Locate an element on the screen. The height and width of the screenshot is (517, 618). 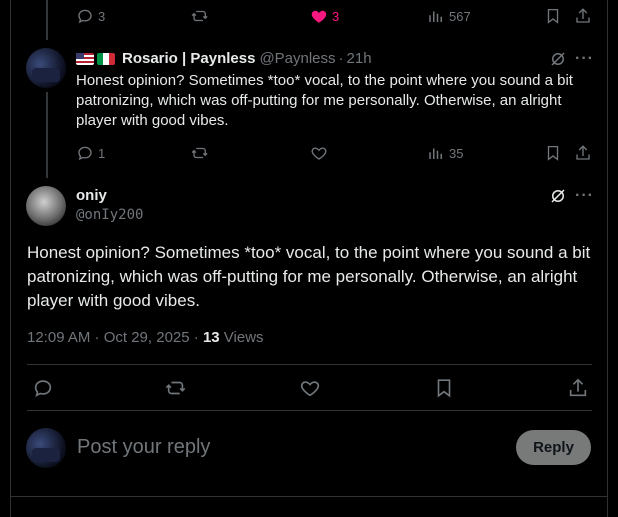
main-post-more-button: ··· is located at coordinates (584, 196).